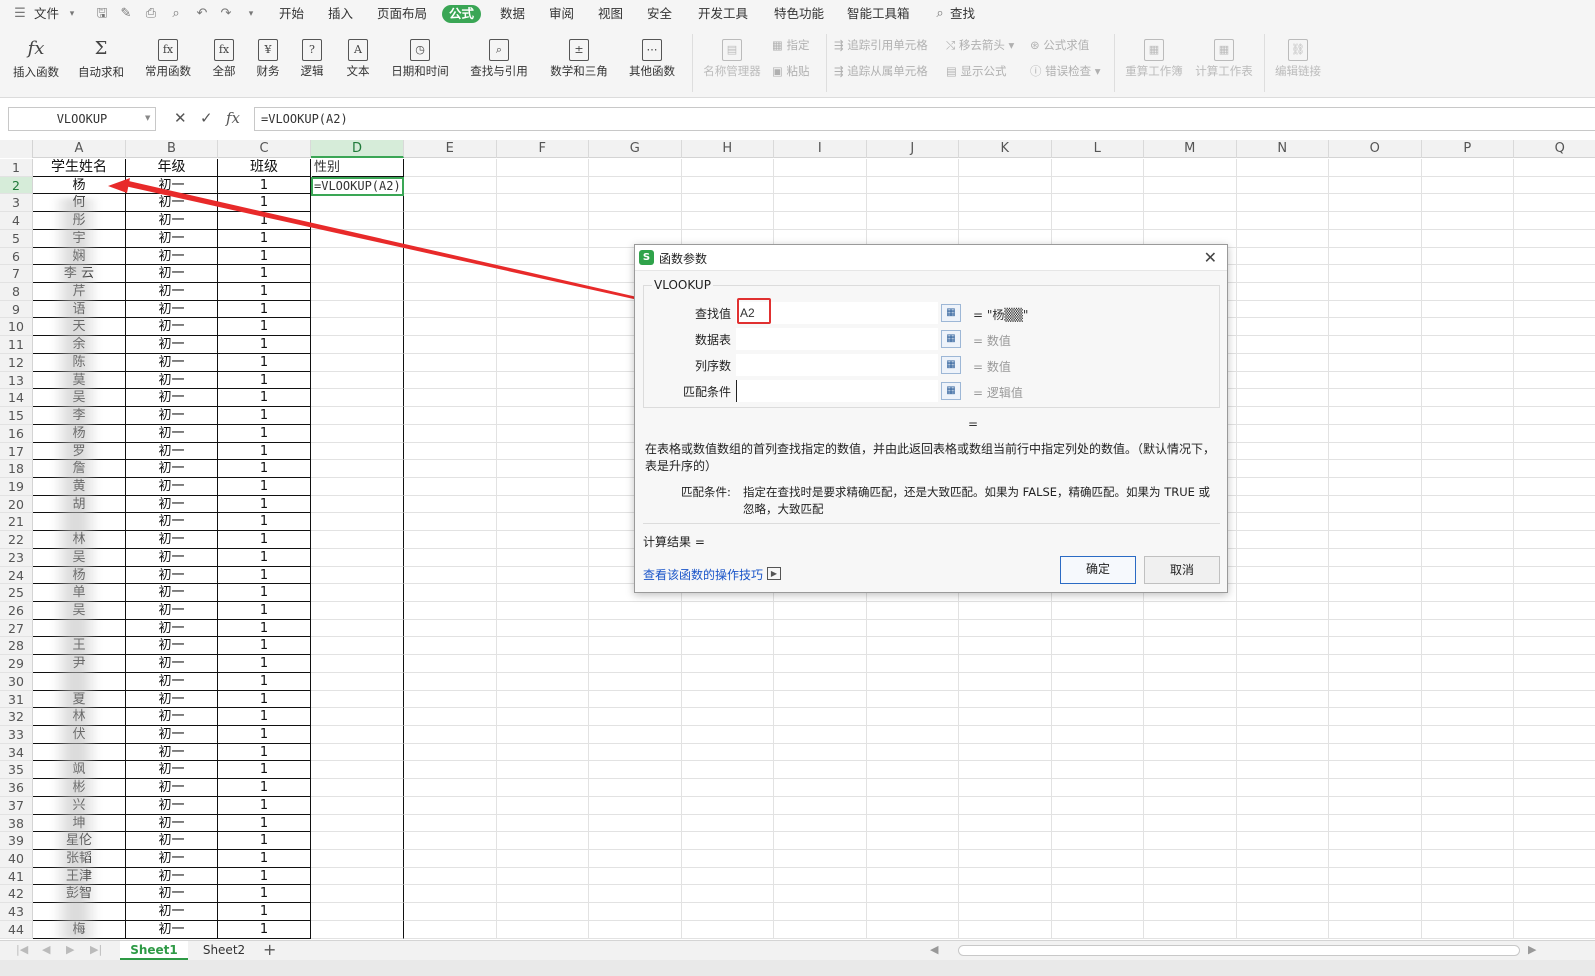 Image resolution: width=1595 pixels, height=976 pixels. I want to click on cell-O7, so click(1375, 274).